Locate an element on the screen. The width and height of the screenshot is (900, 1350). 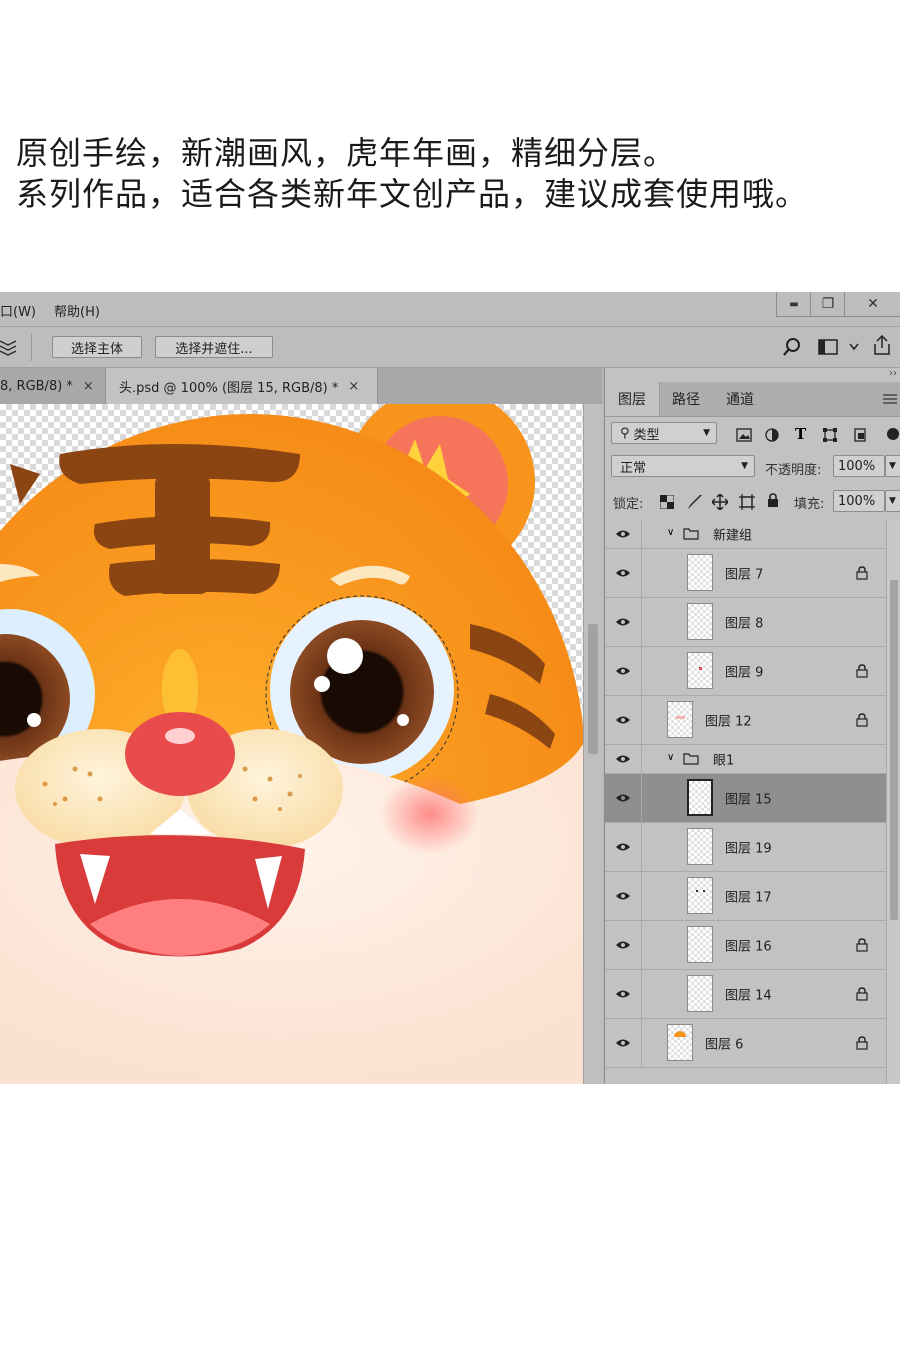
lock-row: 锁定: 填充: 100% ▼ is located at coordinates (752, 502).